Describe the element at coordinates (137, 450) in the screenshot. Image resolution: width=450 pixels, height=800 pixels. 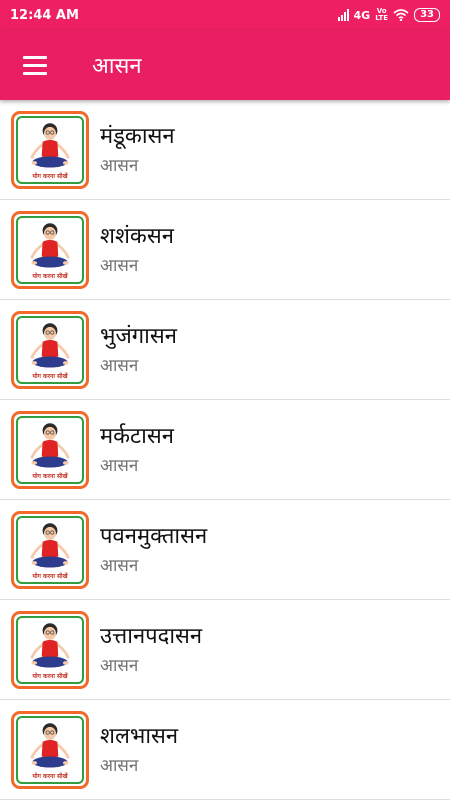
I see `list-item-text: मर्कटासन आसन` at that location.